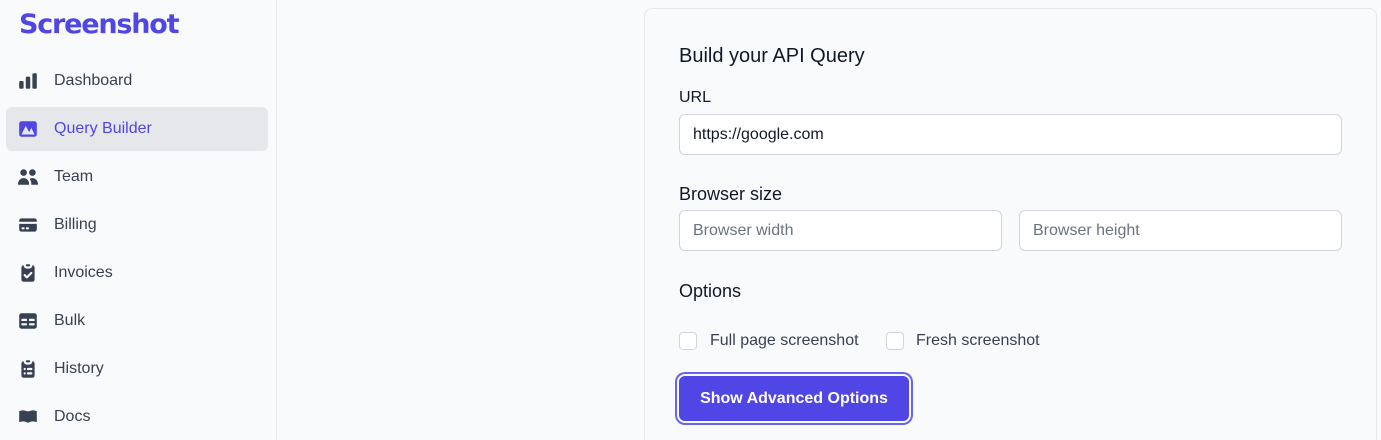 The image size is (1381, 440). I want to click on sidebar-item-label: History, so click(79, 368).